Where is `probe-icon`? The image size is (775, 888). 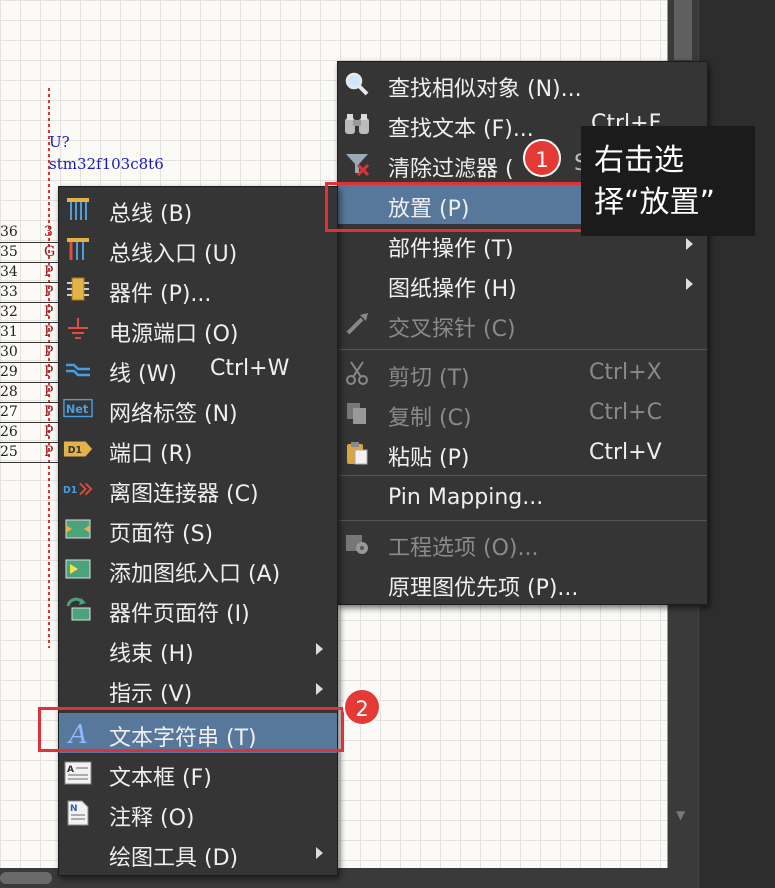 probe-icon is located at coordinates (357, 324).